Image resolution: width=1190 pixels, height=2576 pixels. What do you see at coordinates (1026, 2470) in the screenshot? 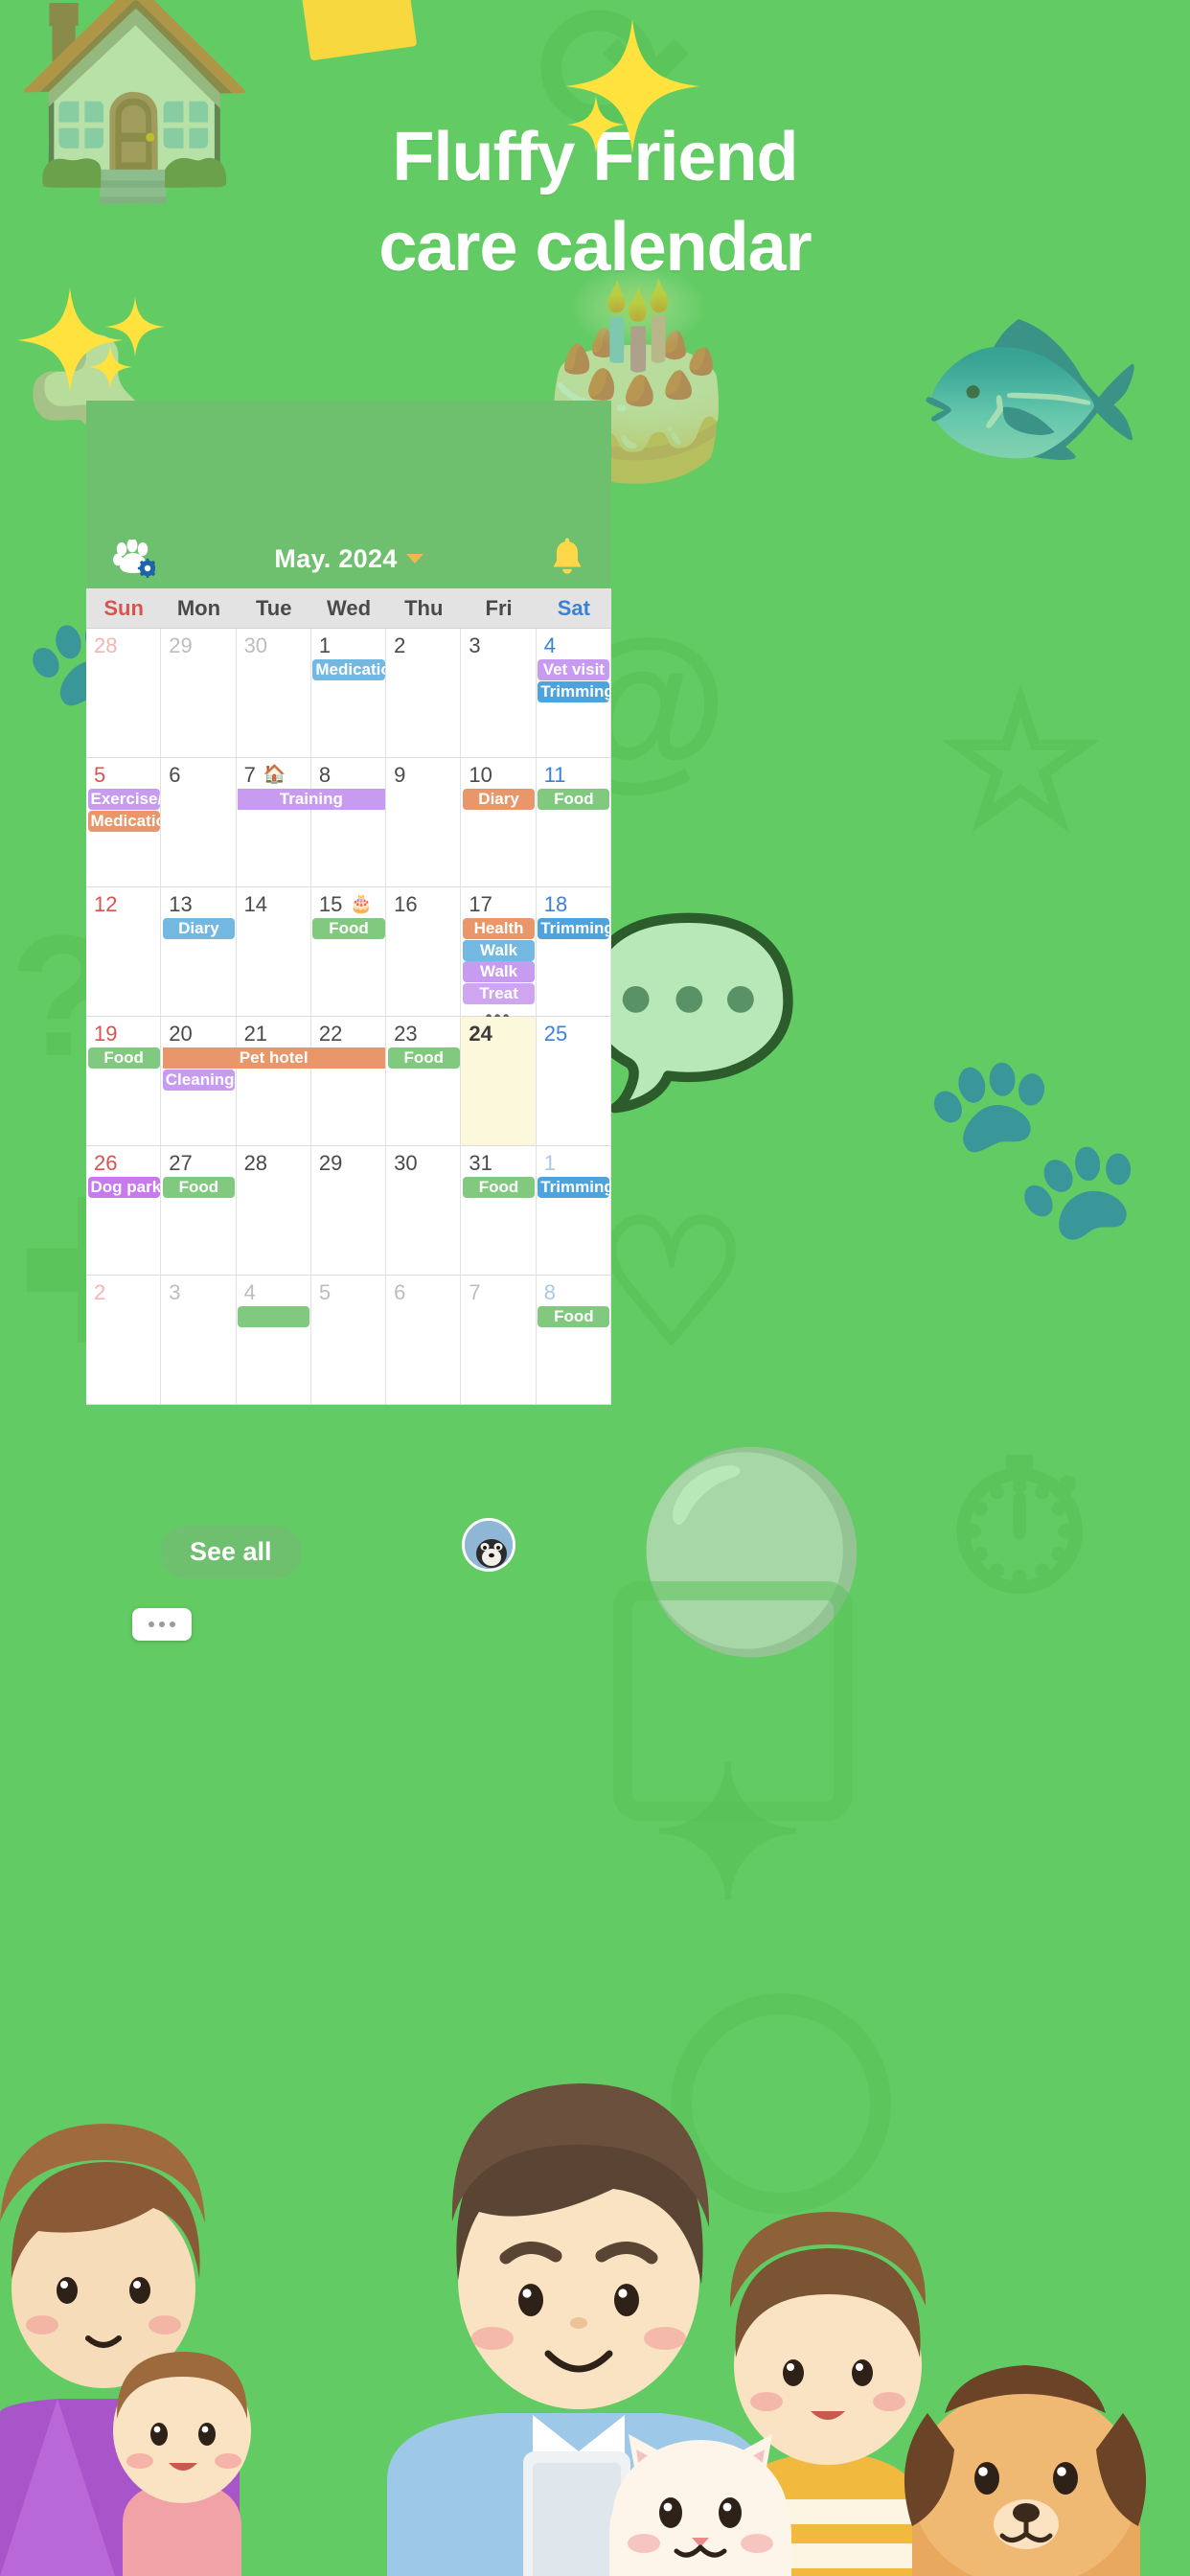
I see `illustration-dog` at bounding box center [1026, 2470].